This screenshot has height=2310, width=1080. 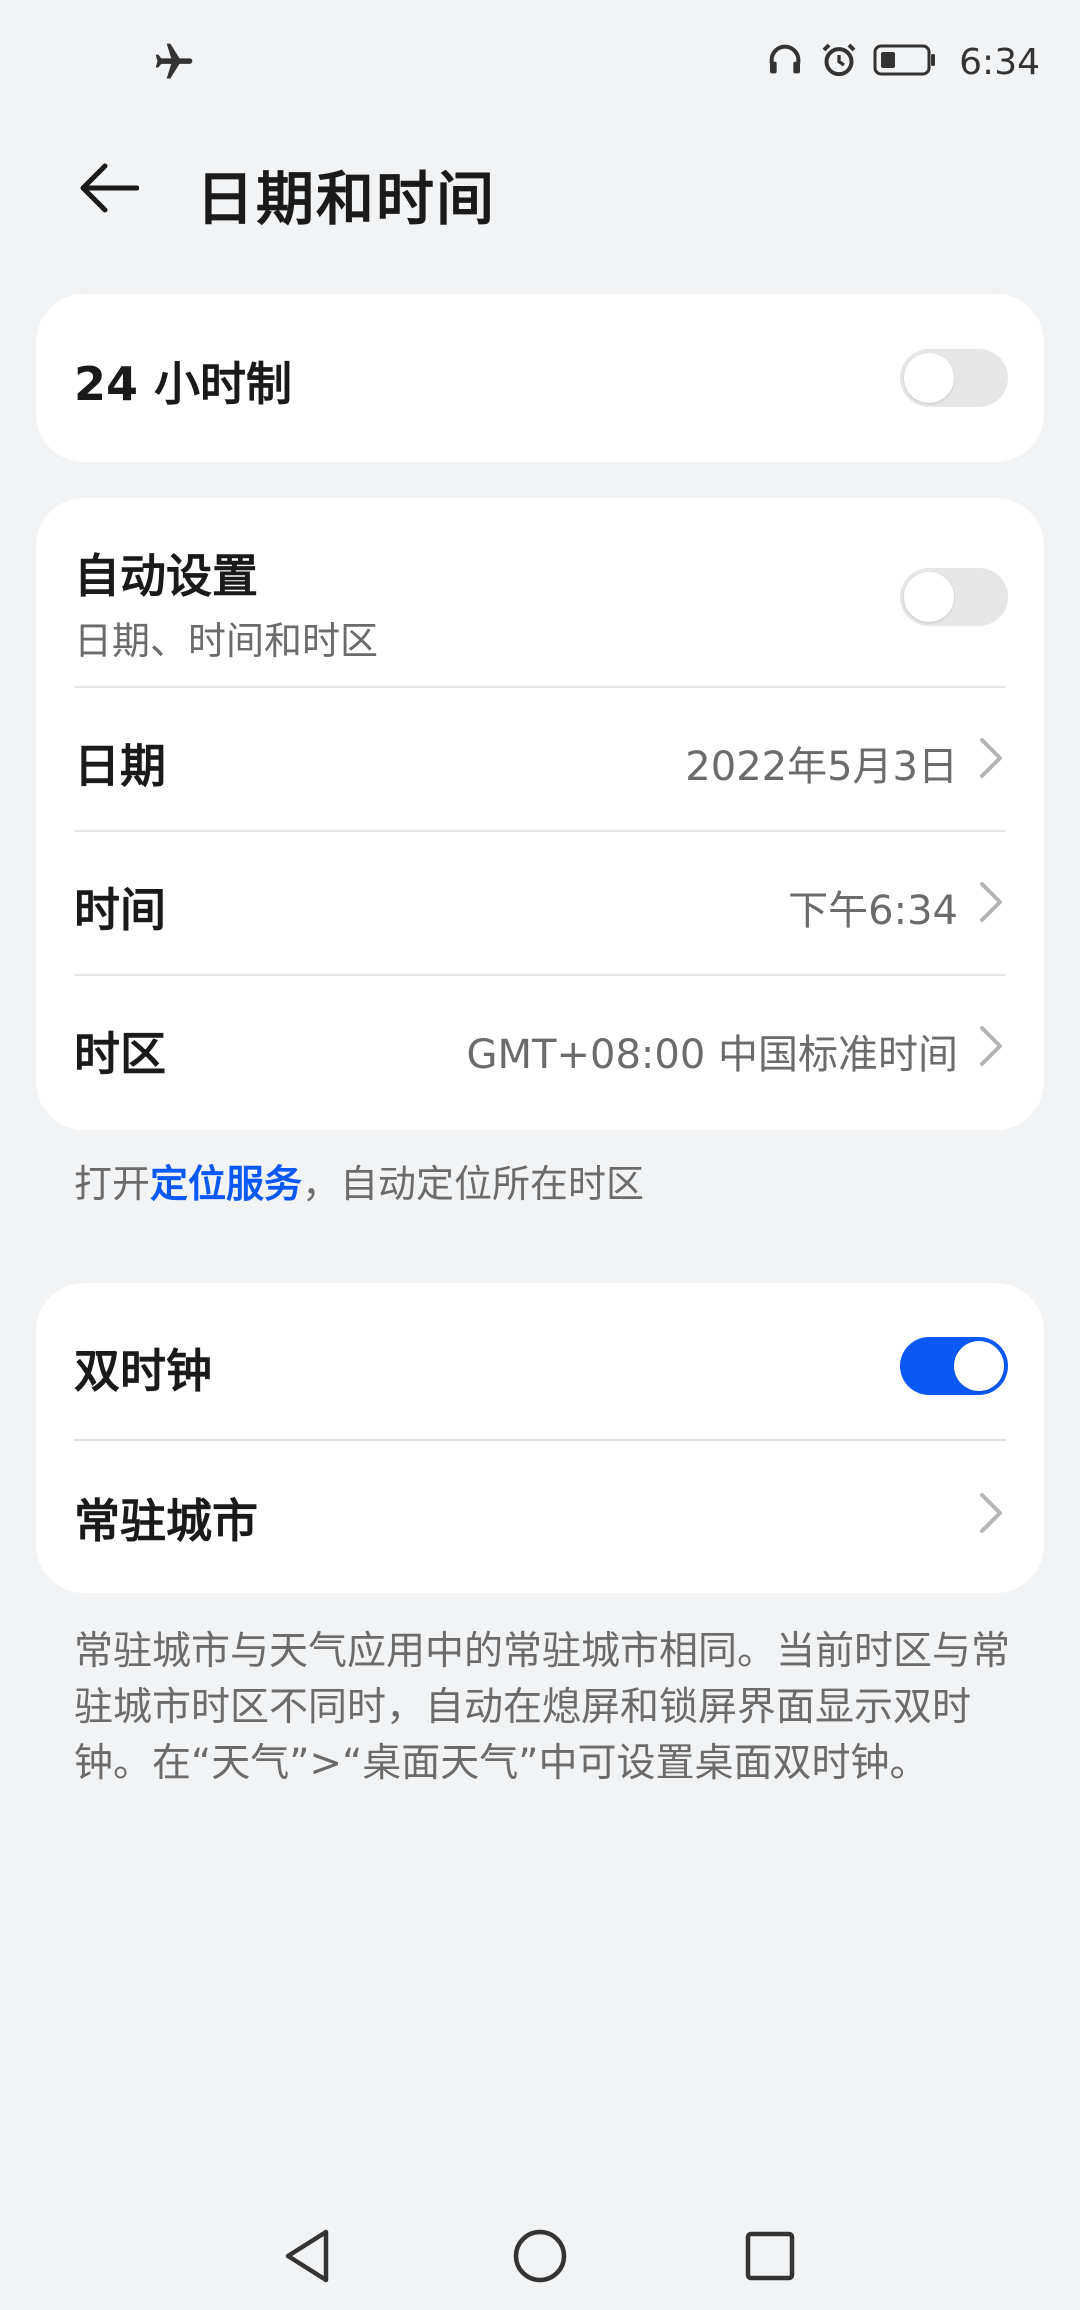 What do you see at coordinates (785, 62) in the screenshot?
I see `headphones-icon` at bounding box center [785, 62].